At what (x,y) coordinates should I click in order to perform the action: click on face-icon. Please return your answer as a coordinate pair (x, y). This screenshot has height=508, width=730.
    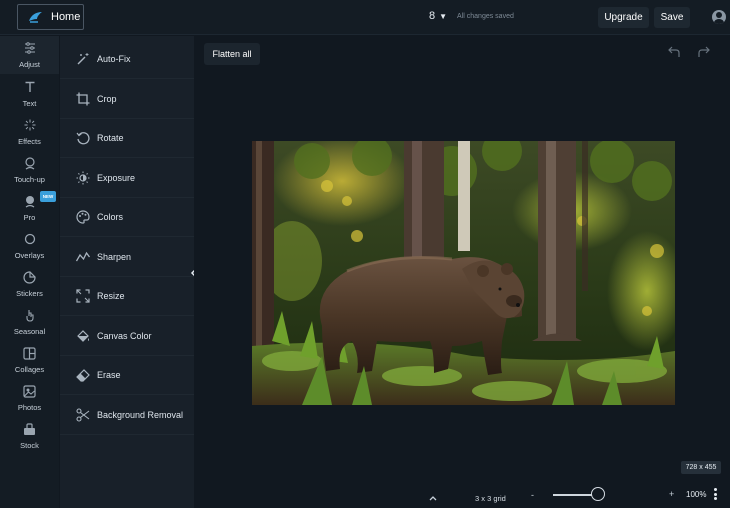
    Looking at the image, I should click on (30, 163).